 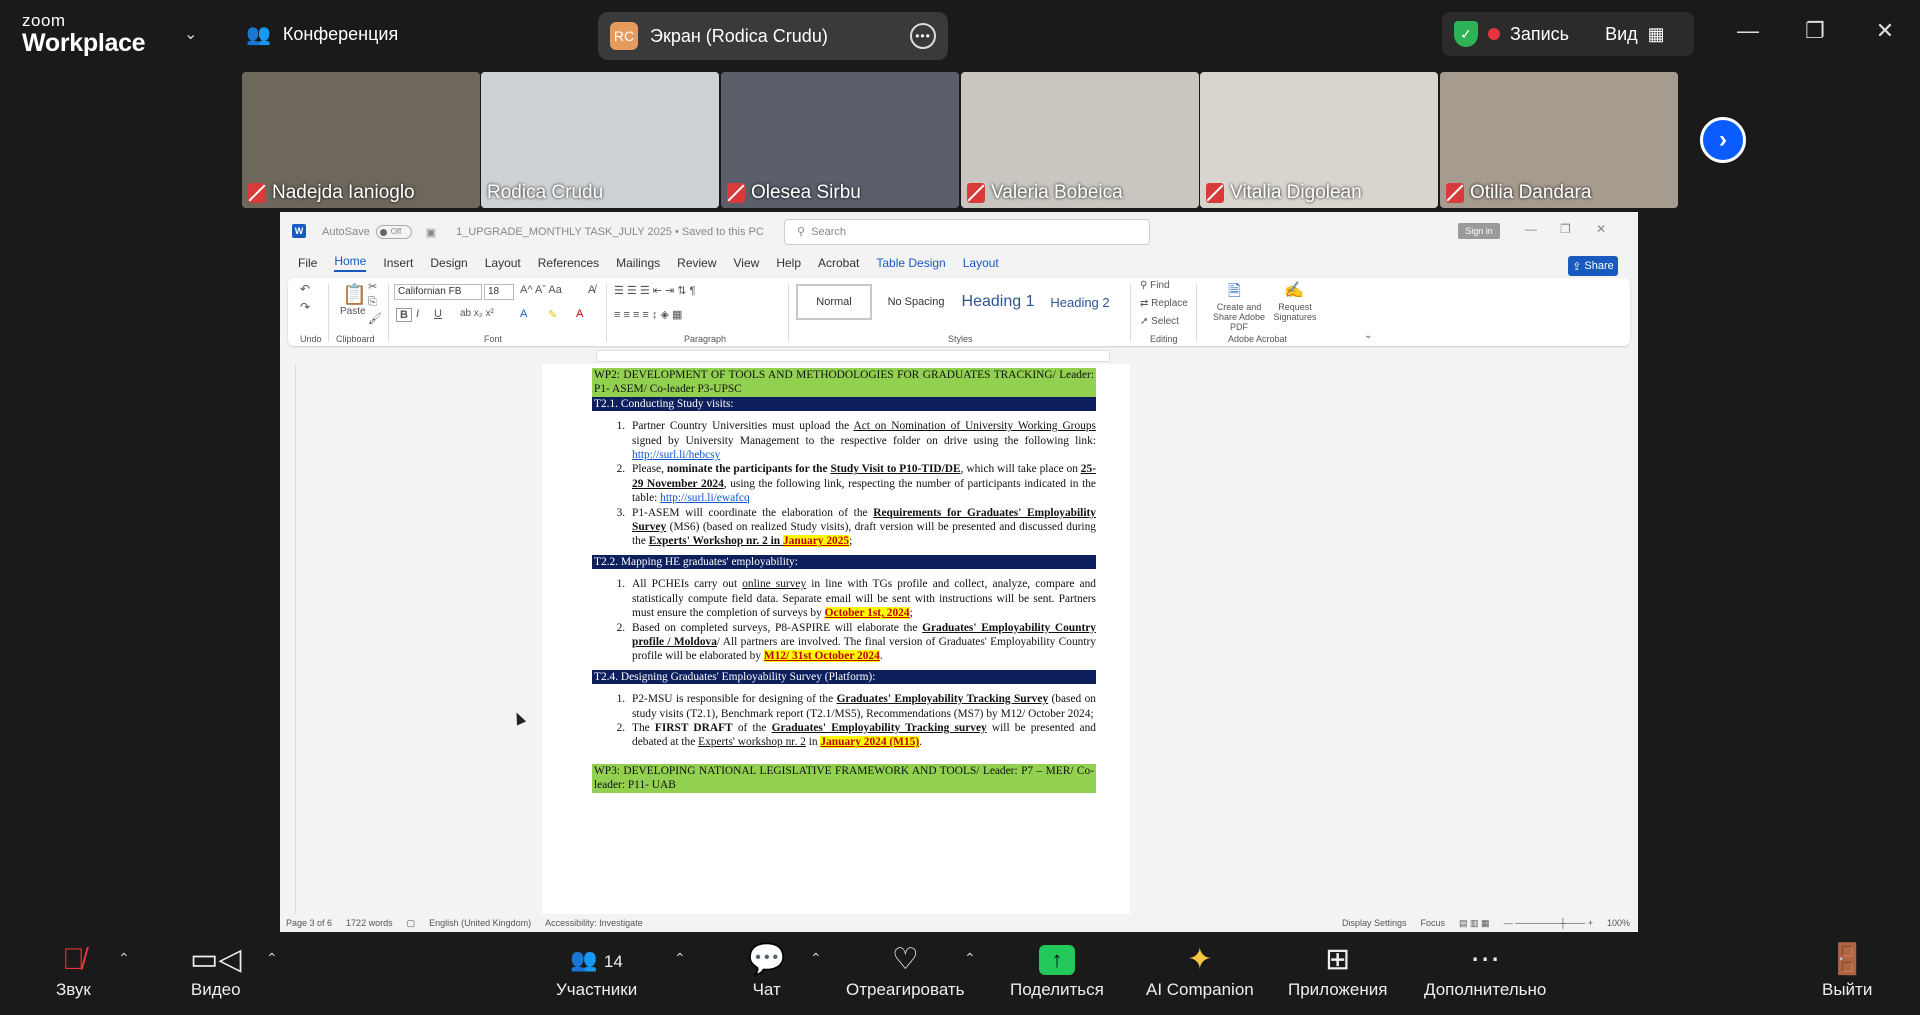 I want to click on paste-icon: 📋, so click(x=354, y=294).